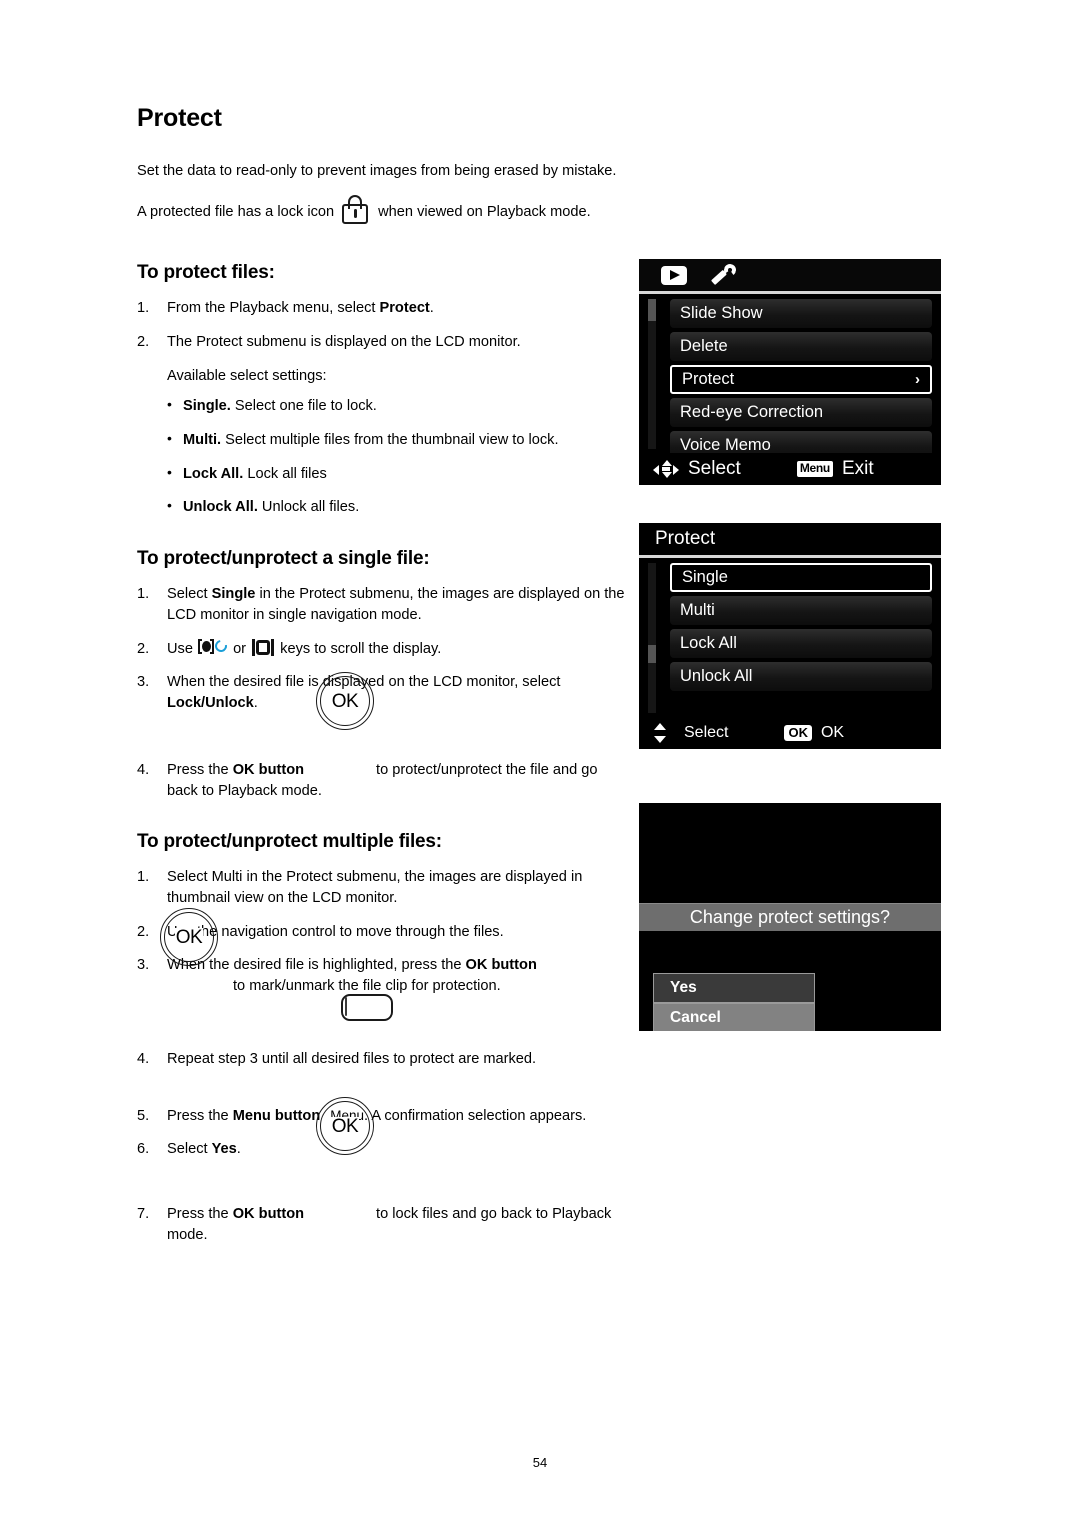 The width and height of the screenshot is (1080, 1515). Describe the element at coordinates (206, 273) in the screenshot. I see `heading-to-protect-files: To protect files:` at that location.